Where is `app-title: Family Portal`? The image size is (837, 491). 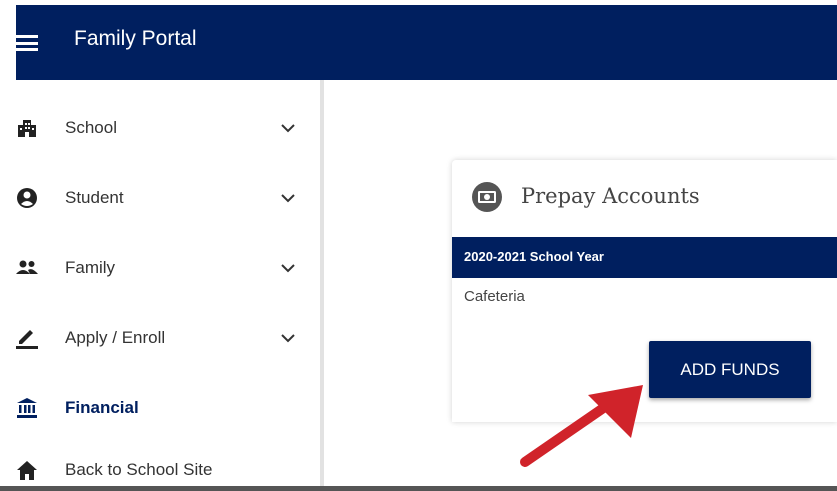
app-title: Family Portal is located at coordinates (135, 38).